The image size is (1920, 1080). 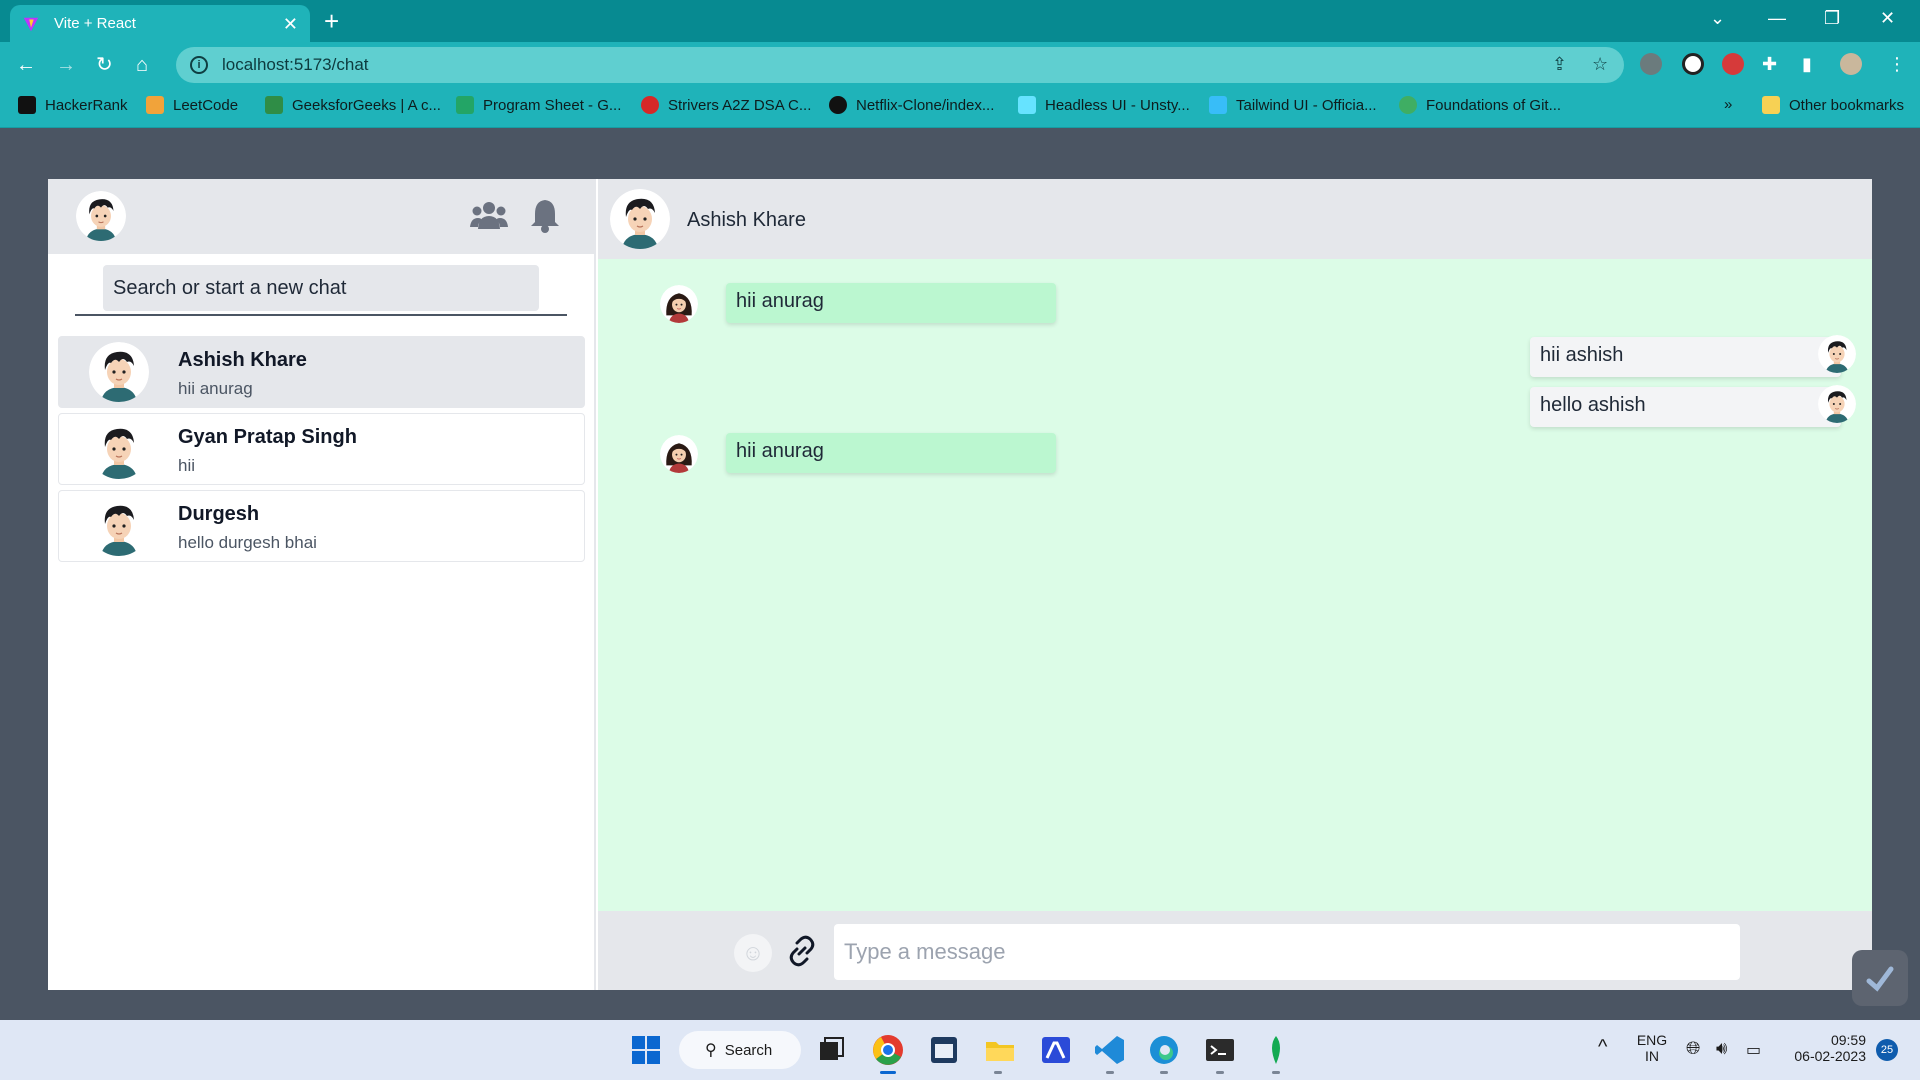 I want to click on taskbar-search-label: Search, so click(x=748, y=1050).